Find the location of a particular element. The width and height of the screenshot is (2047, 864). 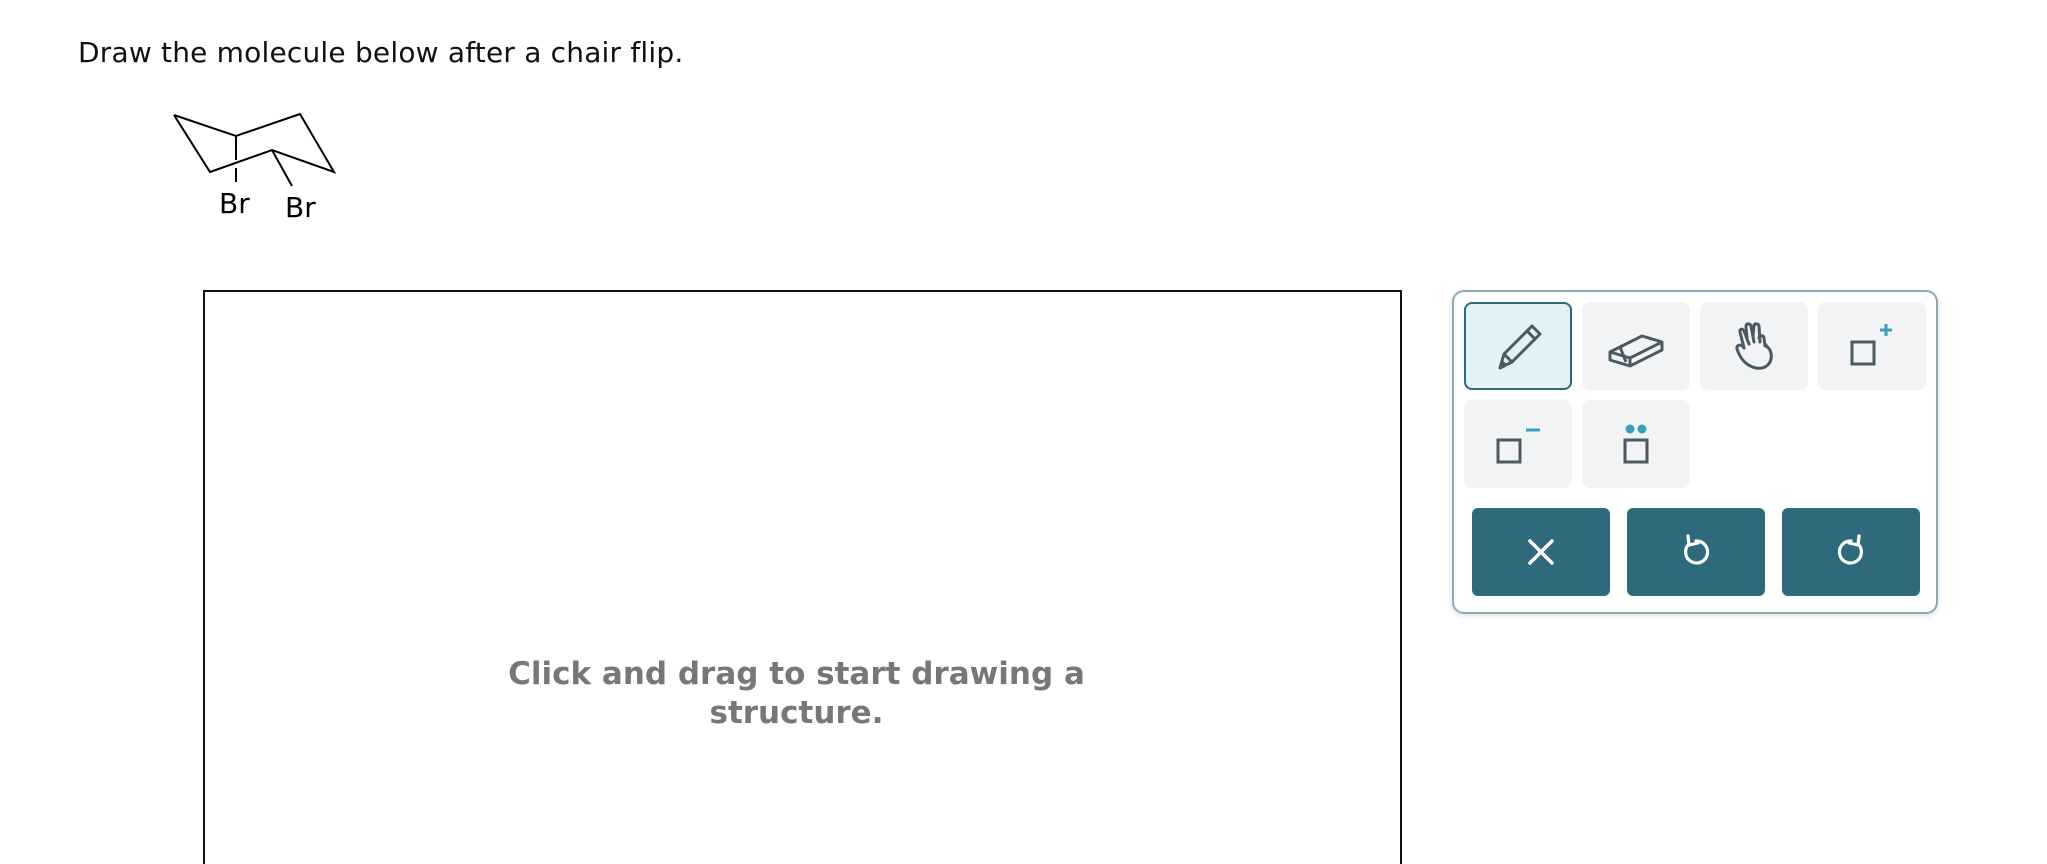

redo-icon is located at coordinates (1850, 549).